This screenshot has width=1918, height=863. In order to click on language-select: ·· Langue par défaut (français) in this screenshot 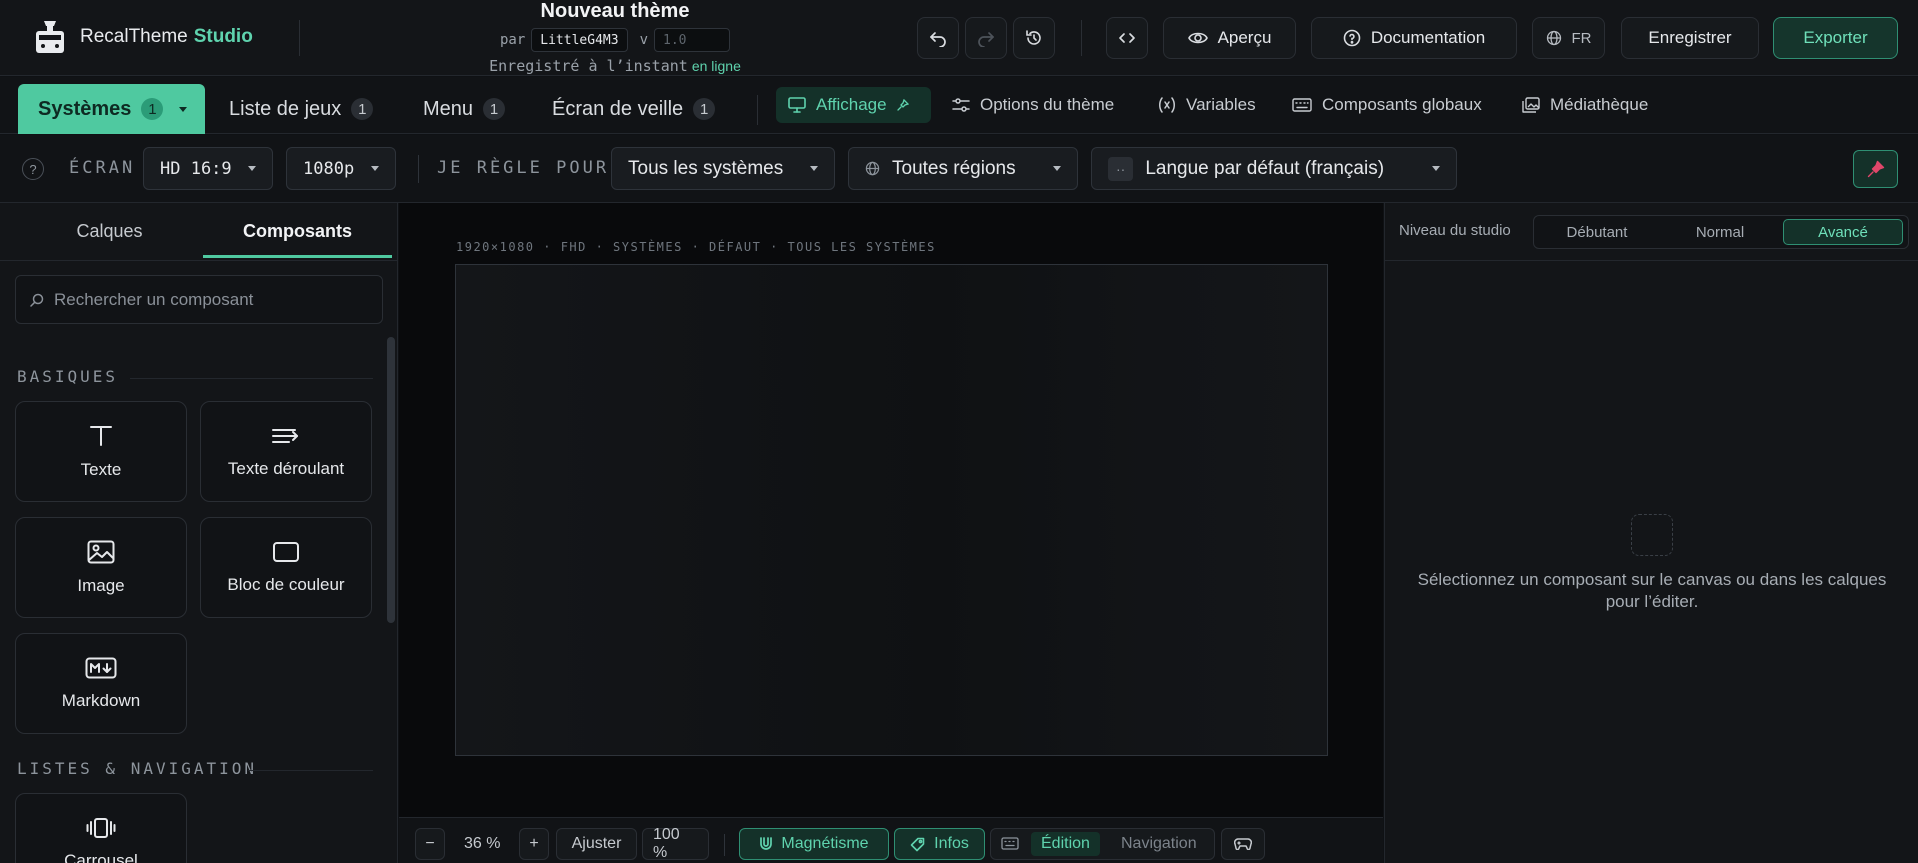, I will do `click(1274, 168)`.